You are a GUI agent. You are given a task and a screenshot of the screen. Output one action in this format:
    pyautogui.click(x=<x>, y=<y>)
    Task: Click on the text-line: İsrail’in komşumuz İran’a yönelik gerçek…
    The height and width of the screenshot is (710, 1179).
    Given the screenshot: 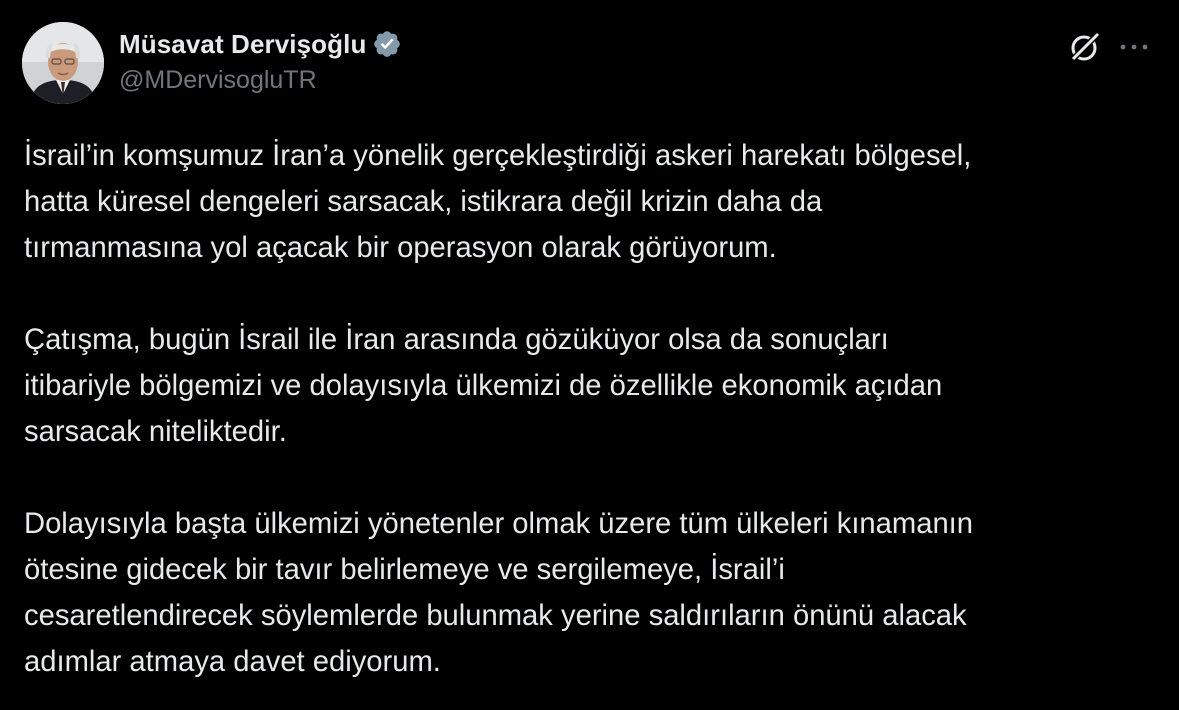 What is the action you would take?
    pyautogui.click(x=498, y=156)
    